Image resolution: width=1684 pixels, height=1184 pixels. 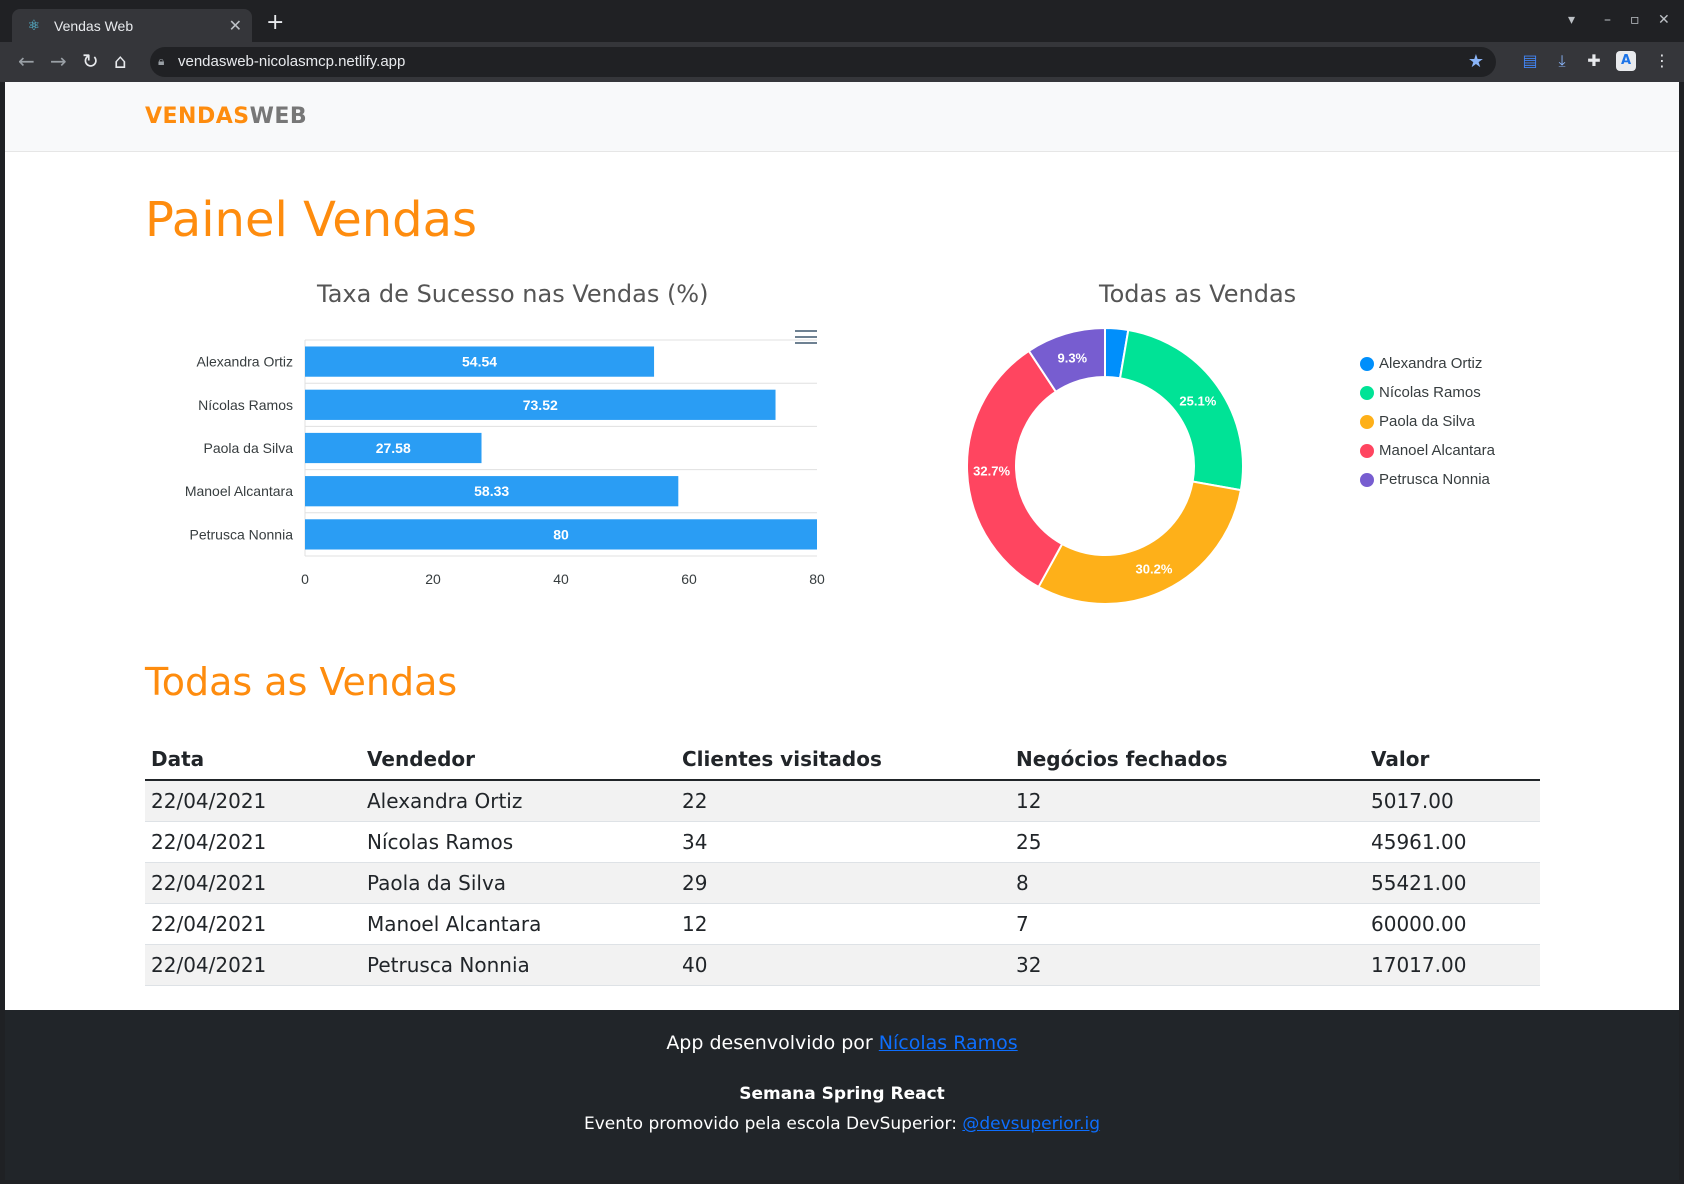 I want to click on cell-valor: 45961.00, so click(x=1452, y=842).